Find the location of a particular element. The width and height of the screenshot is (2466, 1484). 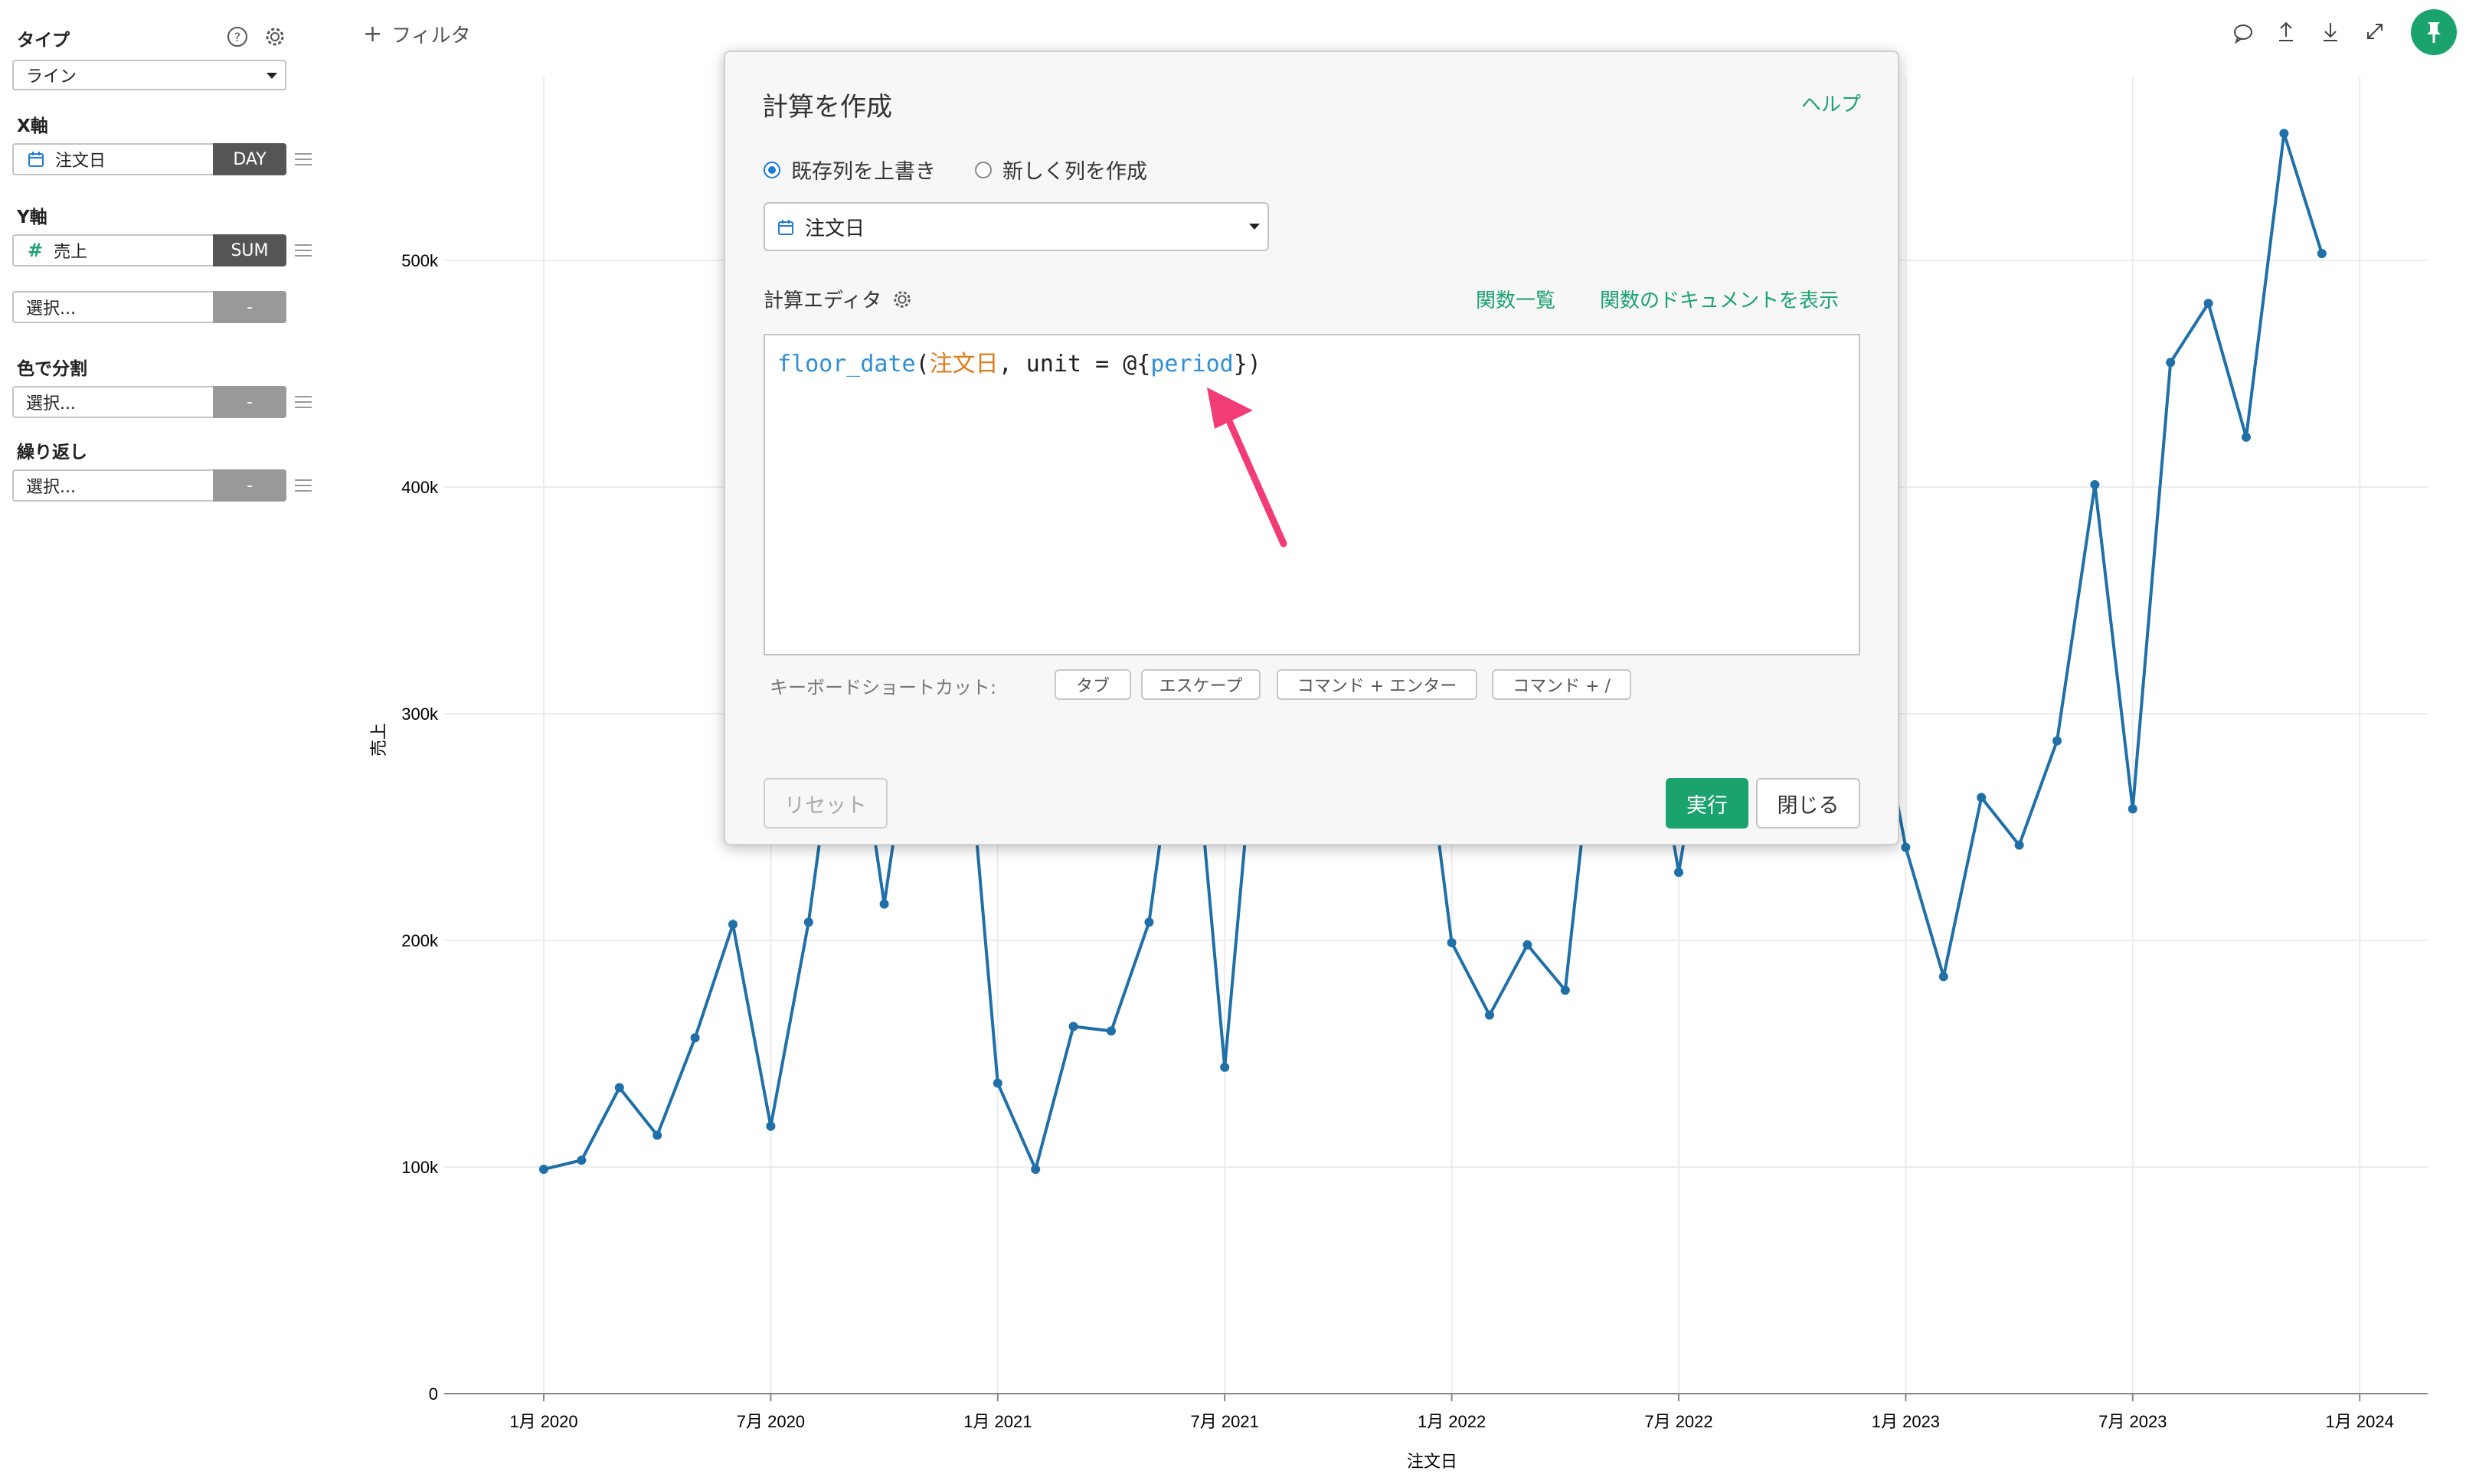

column-value: 注文日 is located at coordinates (835, 228).